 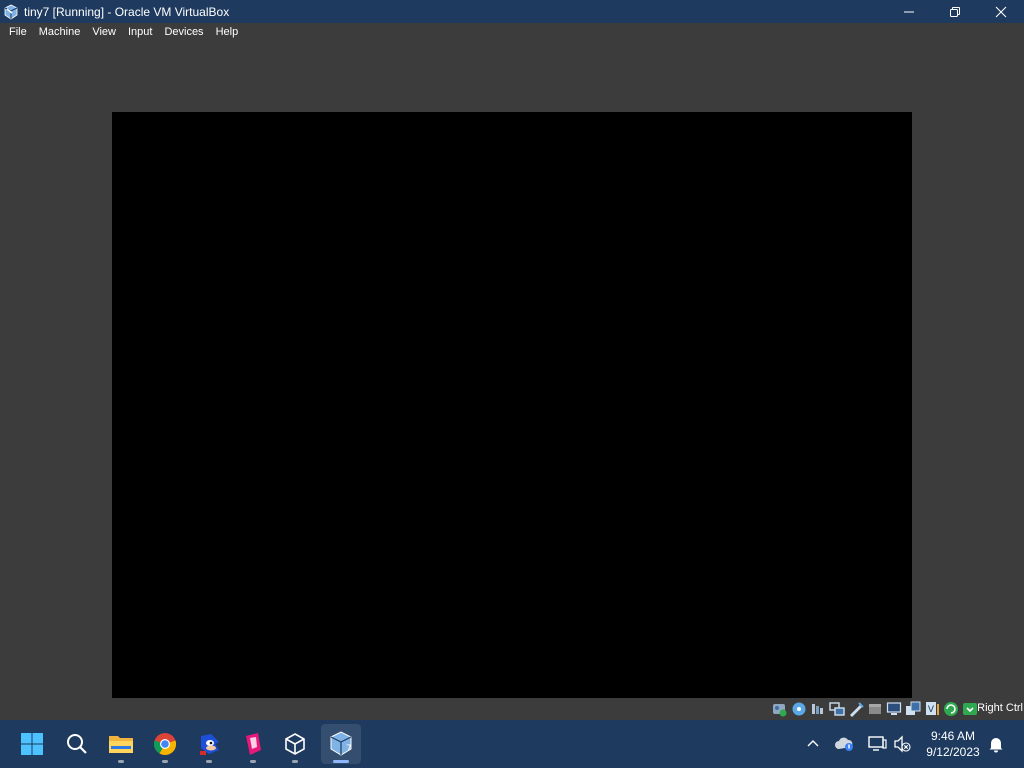 What do you see at coordinates (227, 32) in the screenshot?
I see `menu-help: Help` at bounding box center [227, 32].